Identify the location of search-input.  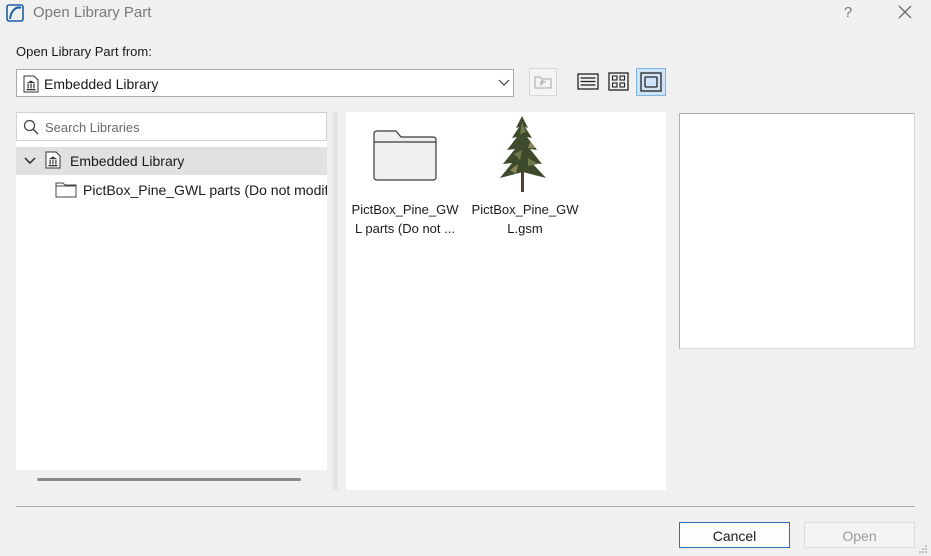
(180, 127).